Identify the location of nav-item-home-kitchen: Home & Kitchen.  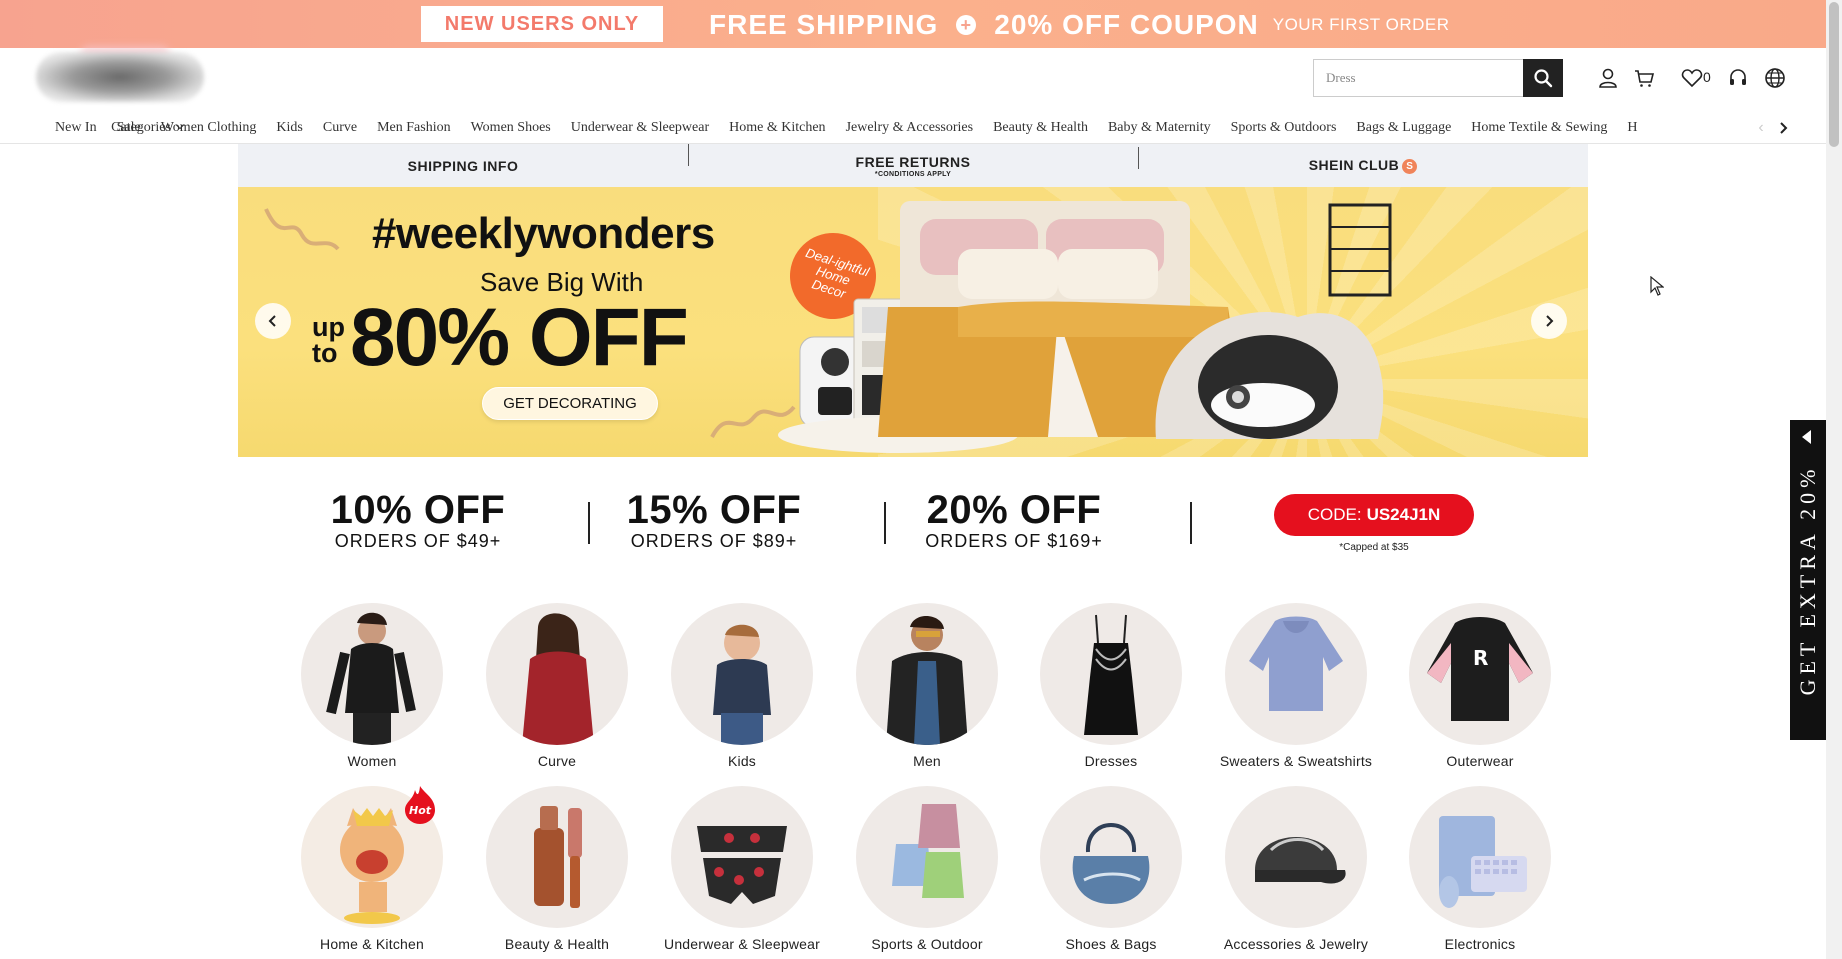
(777, 128).